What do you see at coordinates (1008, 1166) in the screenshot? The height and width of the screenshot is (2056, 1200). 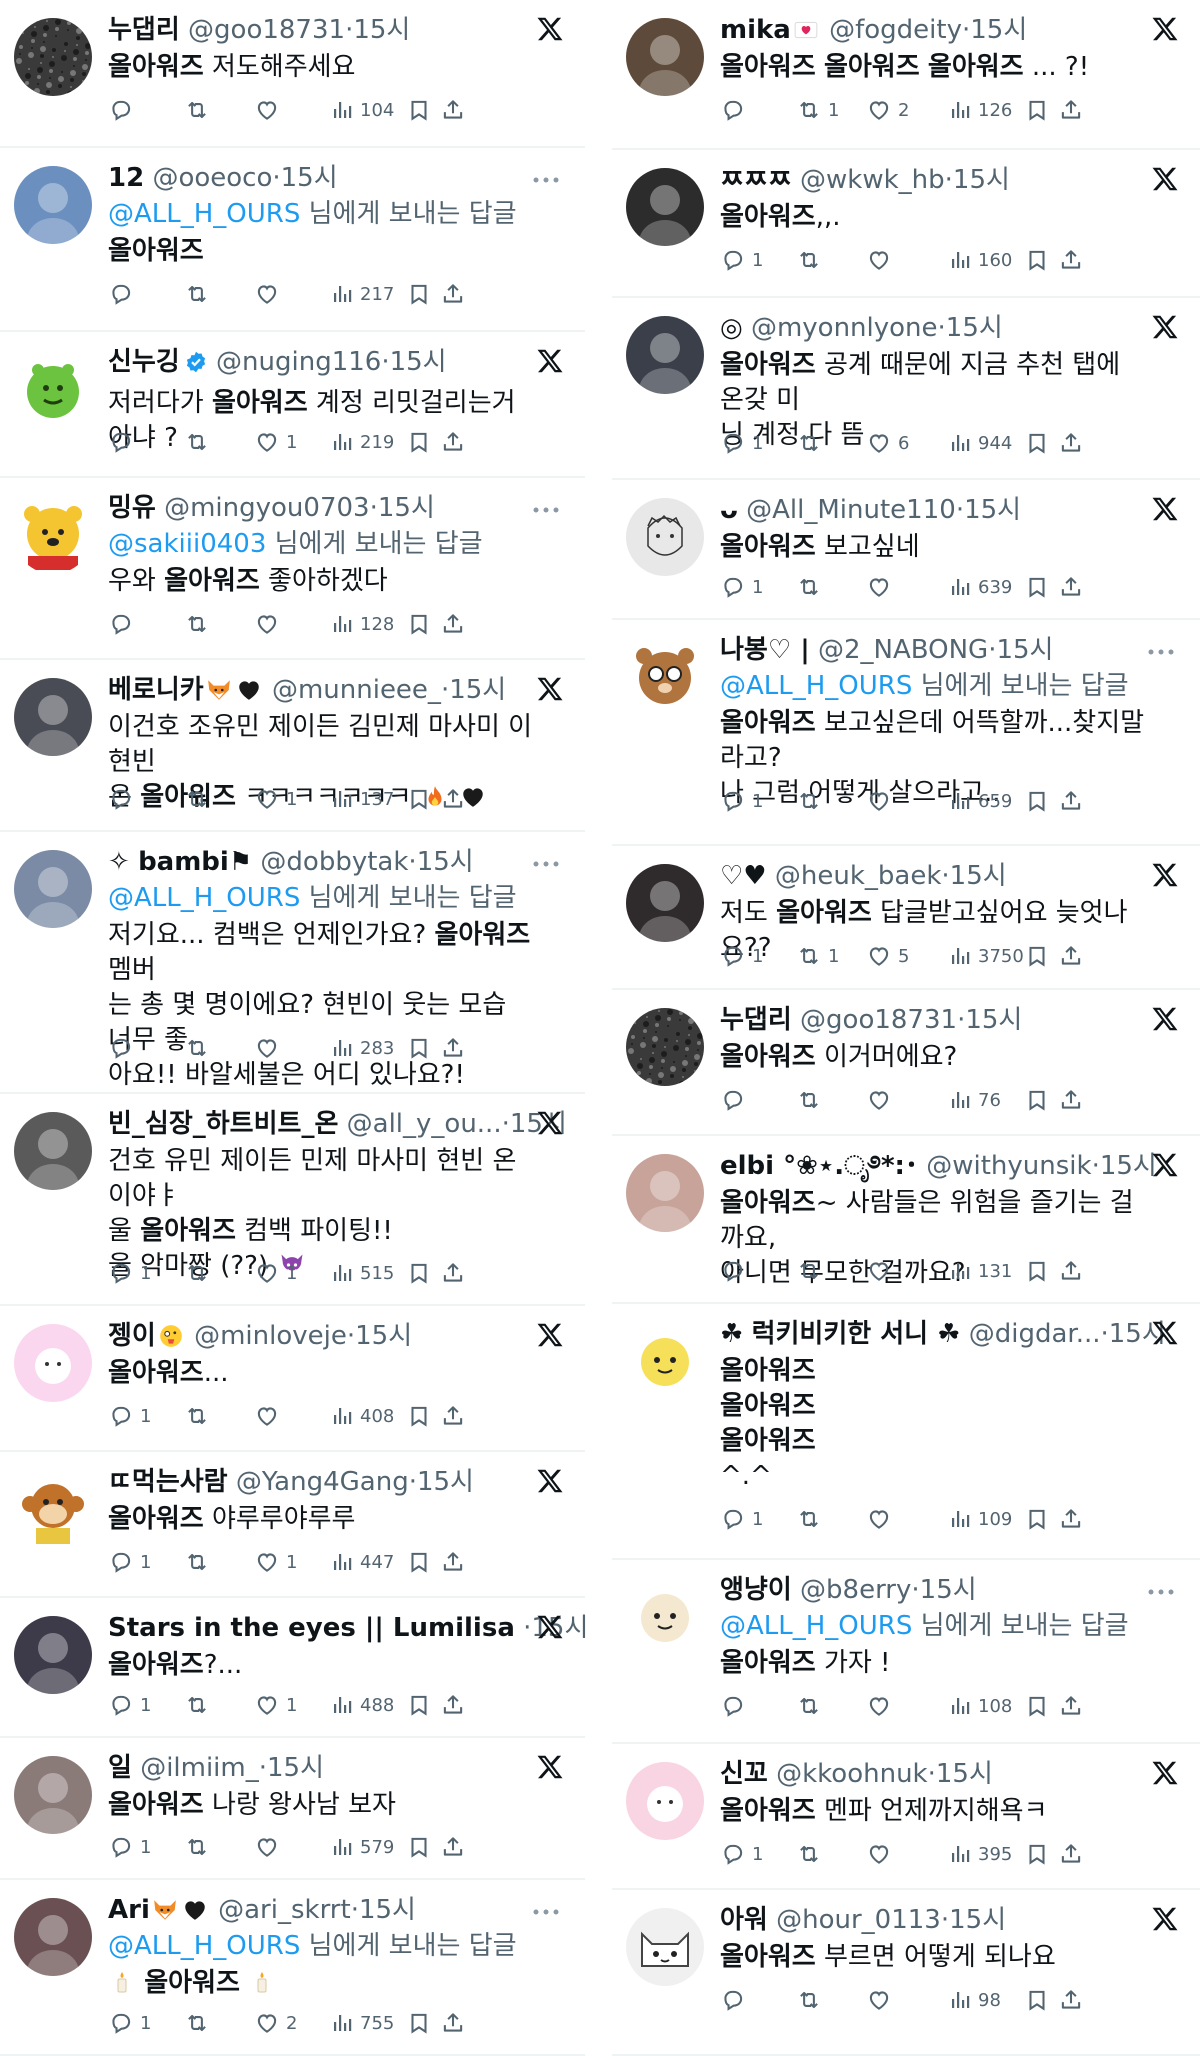 I see `user-handle: @withyunsik` at bounding box center [1008, 1166].